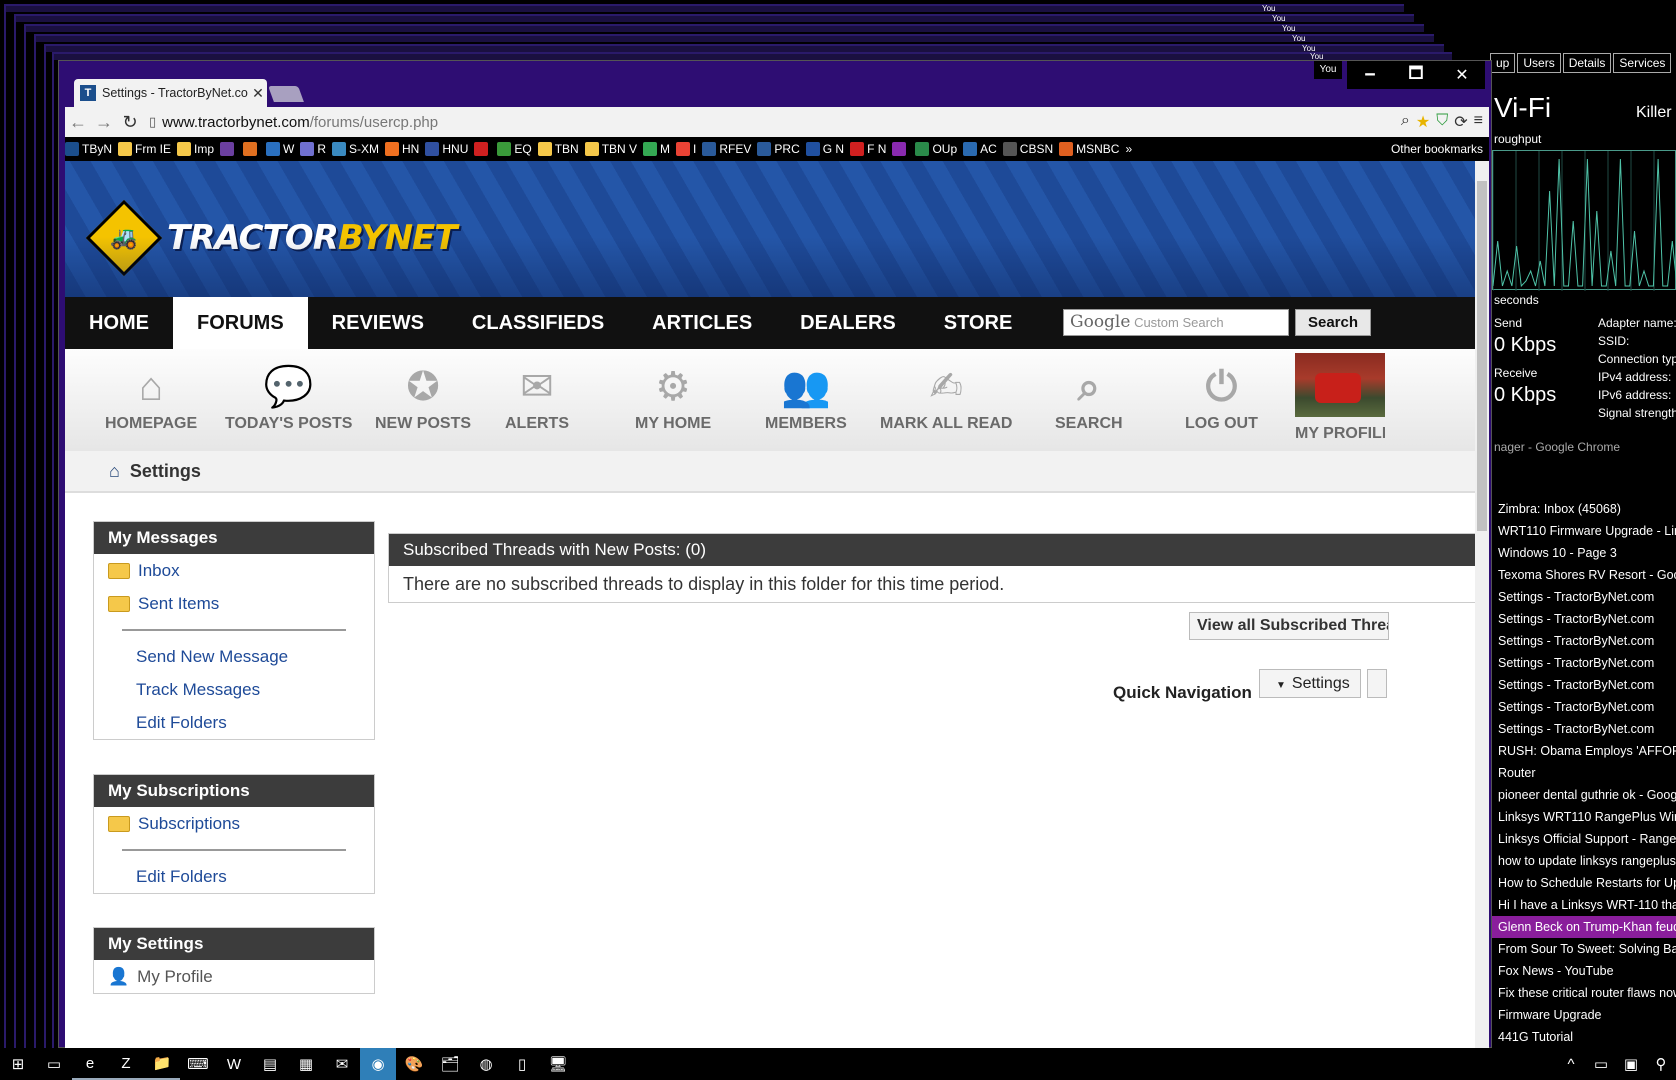  I want to click on tray-icon: ▭, so click(1601, 1064).